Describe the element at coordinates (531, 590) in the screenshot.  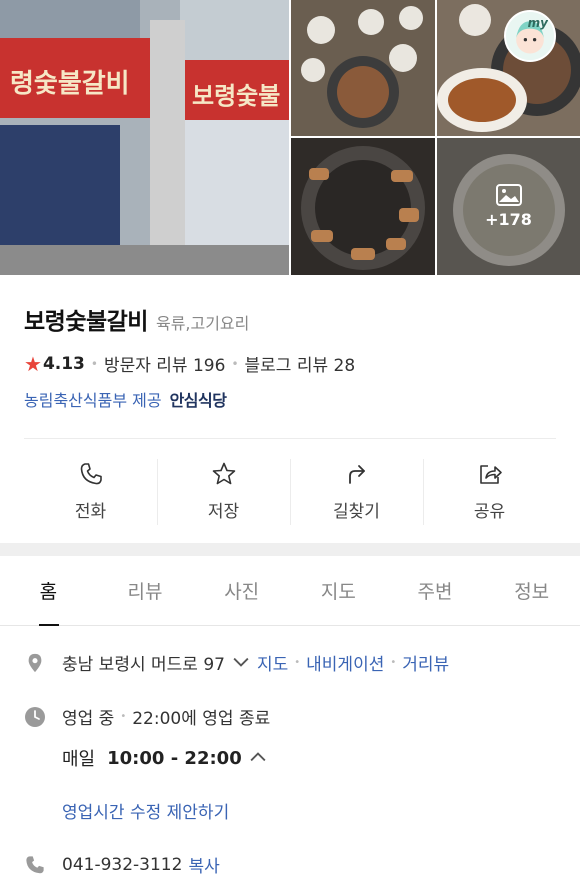
I see `tab-info: 정보` at that location.